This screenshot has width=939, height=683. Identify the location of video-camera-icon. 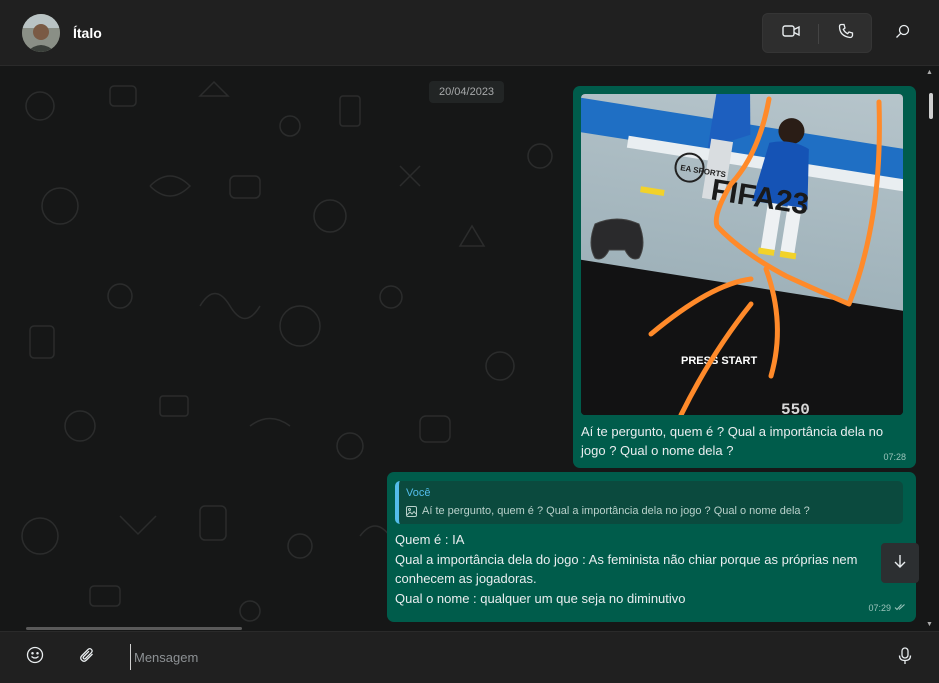
(790, 33).